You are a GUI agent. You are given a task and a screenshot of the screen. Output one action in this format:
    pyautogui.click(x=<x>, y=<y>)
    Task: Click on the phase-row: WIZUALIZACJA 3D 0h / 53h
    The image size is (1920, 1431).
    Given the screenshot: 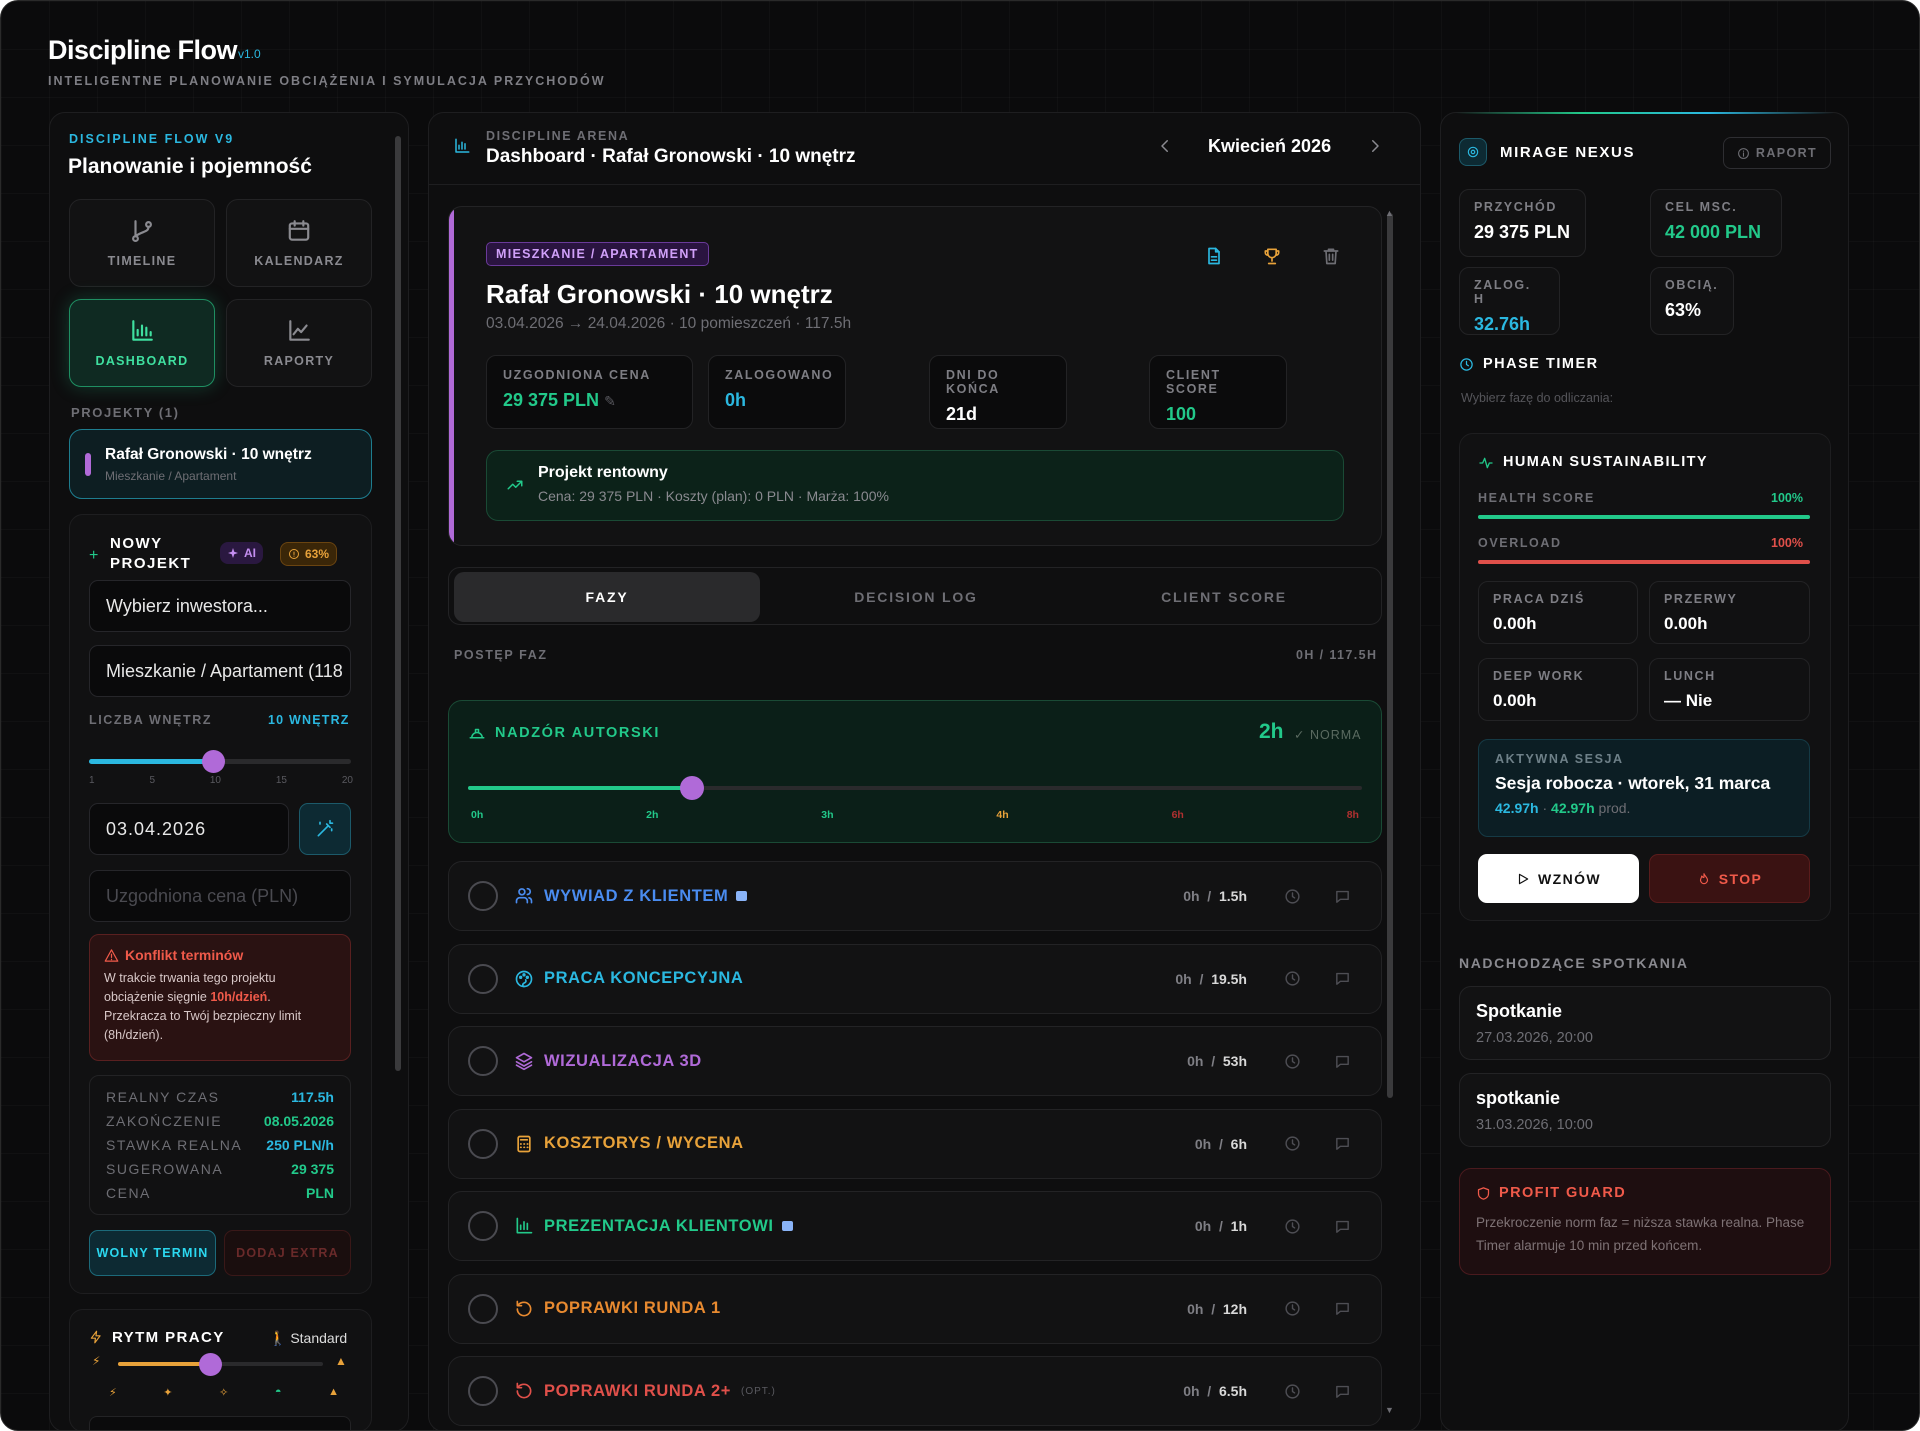 What is the action you would take?
    pyautogui.click(x=915, y=1061)
    